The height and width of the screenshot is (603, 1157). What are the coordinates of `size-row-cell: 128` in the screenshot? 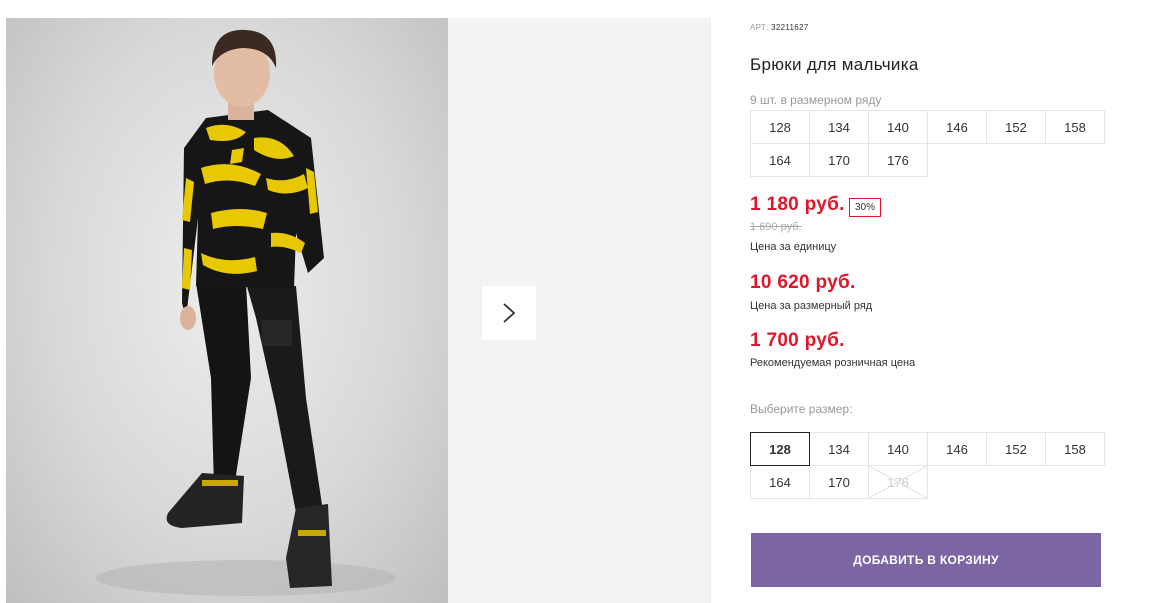 It's located at (780, 127).